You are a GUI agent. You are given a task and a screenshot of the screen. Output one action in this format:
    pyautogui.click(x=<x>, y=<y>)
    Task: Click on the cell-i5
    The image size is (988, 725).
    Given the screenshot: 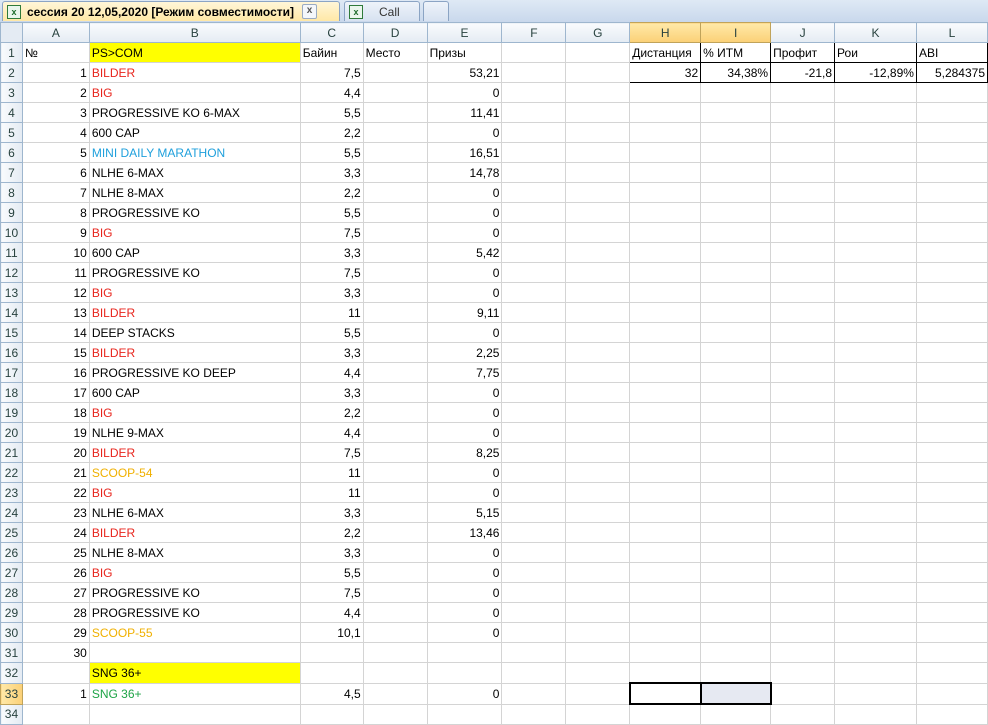 What is the action you would take?
    pyautogui.click(x=736, y=132)
    